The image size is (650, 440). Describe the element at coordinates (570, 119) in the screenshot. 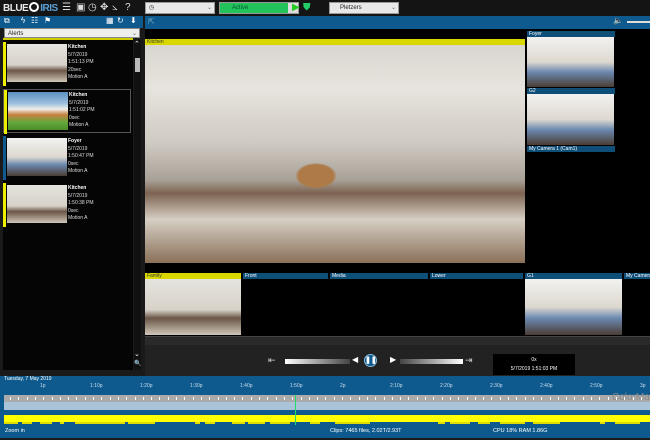

I see `camera-view-g2` at that location.